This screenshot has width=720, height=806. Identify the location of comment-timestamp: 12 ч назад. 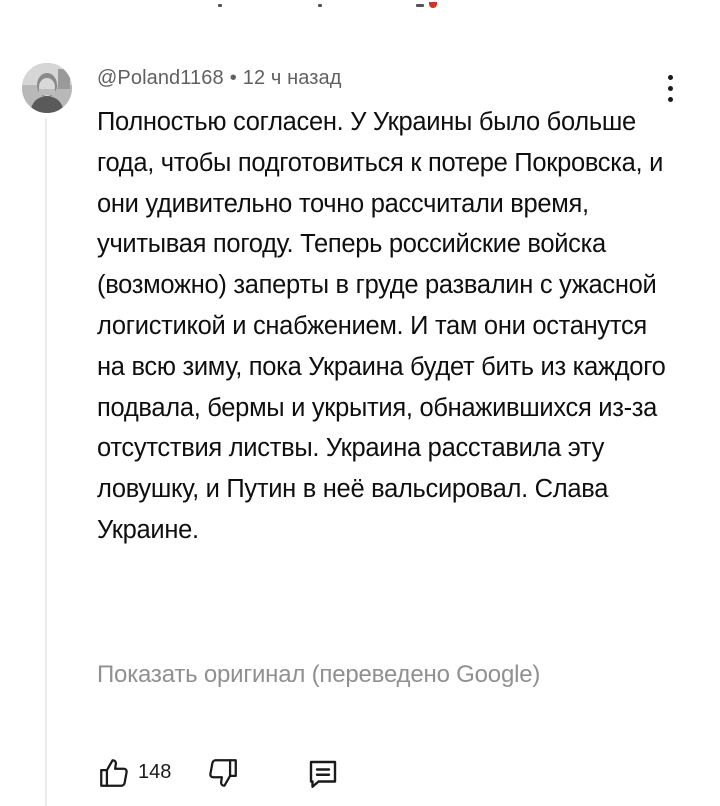
(292, 78).